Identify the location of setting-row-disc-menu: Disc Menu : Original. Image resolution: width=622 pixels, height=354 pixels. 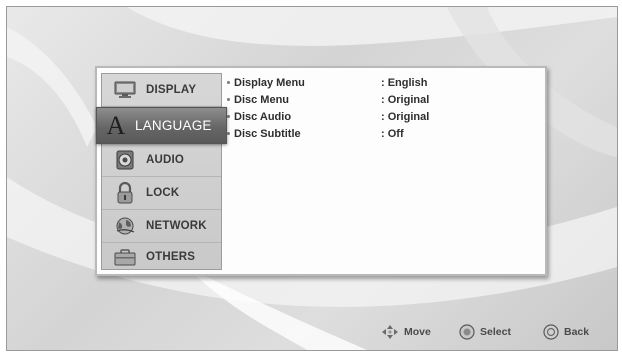
(382, 100).